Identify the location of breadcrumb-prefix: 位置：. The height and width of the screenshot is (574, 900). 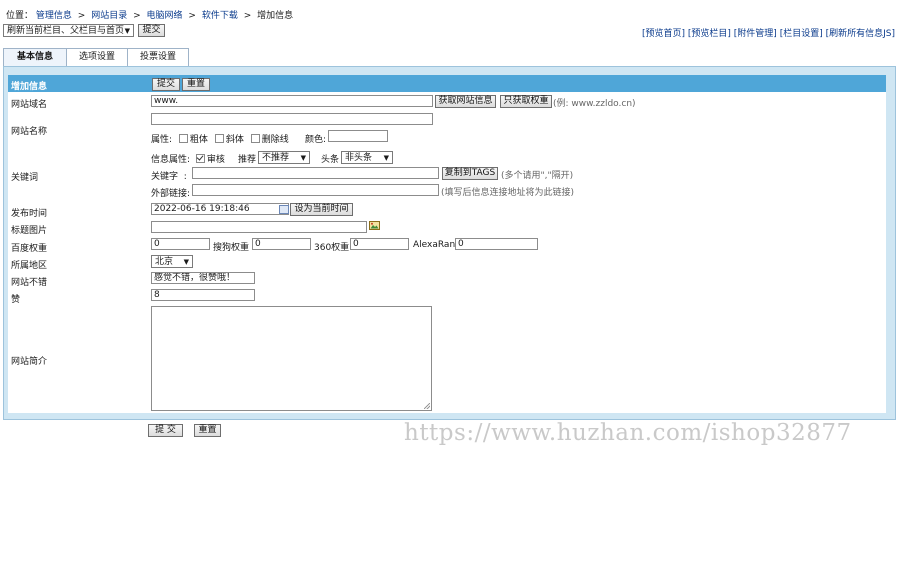
(20, 16).